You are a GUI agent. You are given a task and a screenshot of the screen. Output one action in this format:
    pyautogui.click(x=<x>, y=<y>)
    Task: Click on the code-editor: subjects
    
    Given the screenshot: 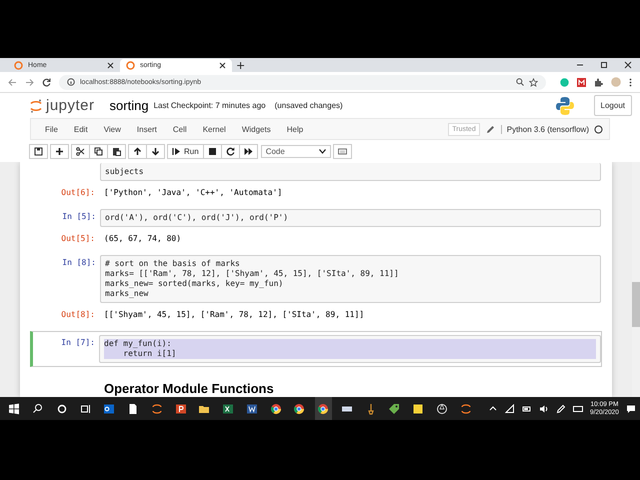 What is the action you would take?
    pyautogui.click(x=350, y=172)
    